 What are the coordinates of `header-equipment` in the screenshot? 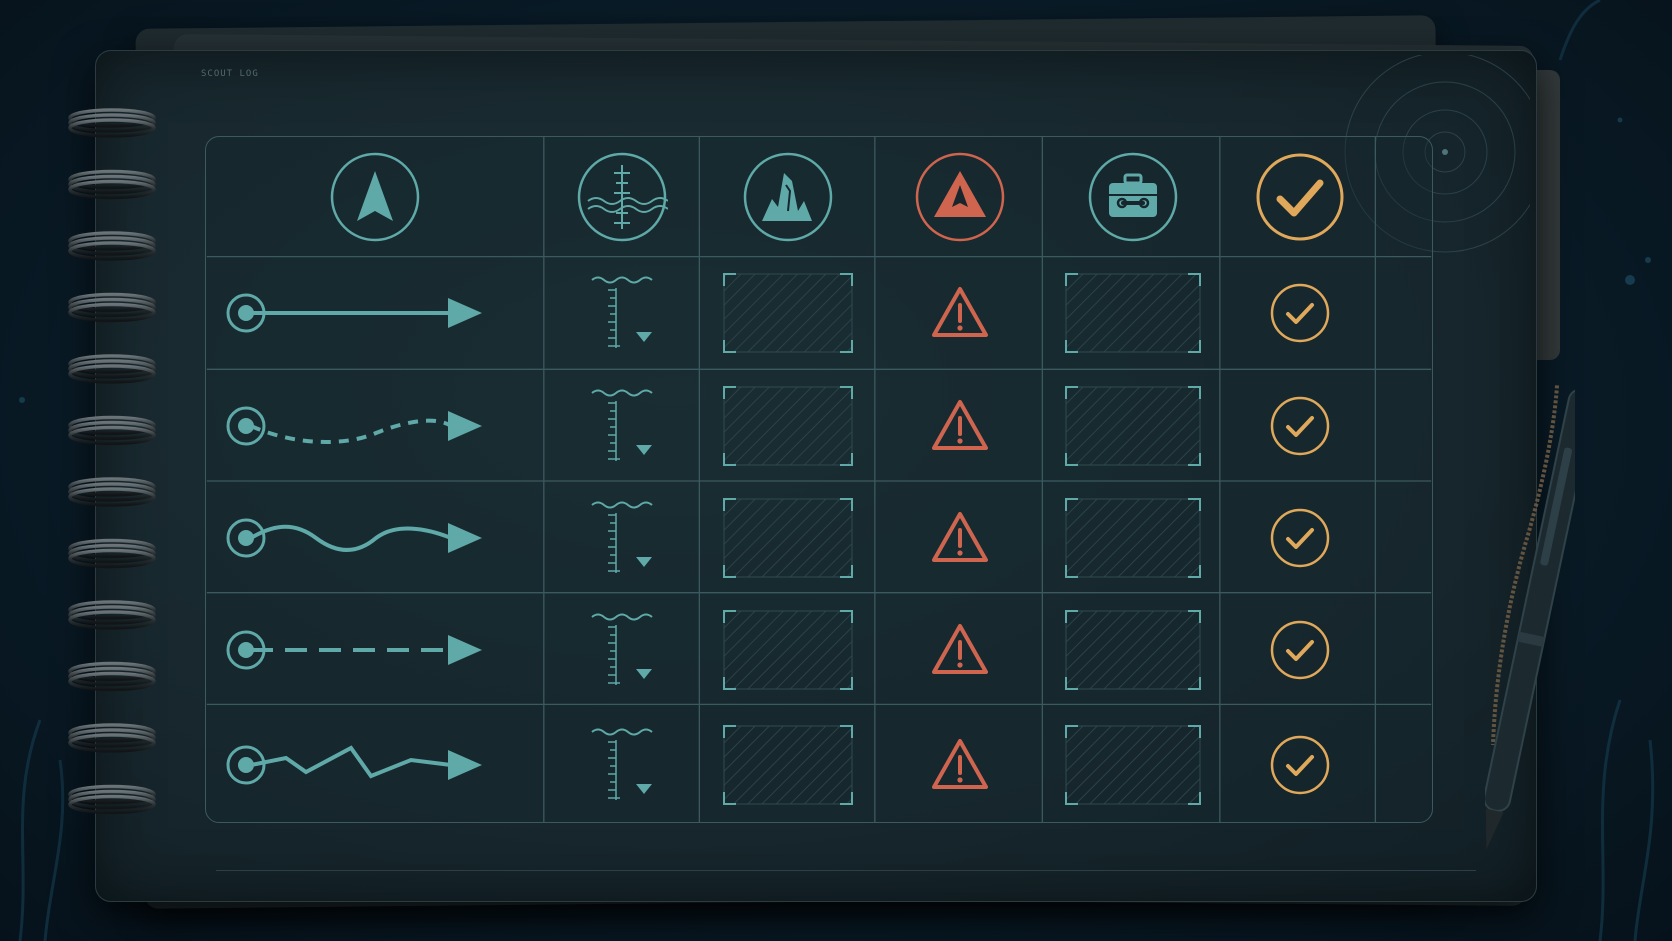 It's located at (1133, 197).